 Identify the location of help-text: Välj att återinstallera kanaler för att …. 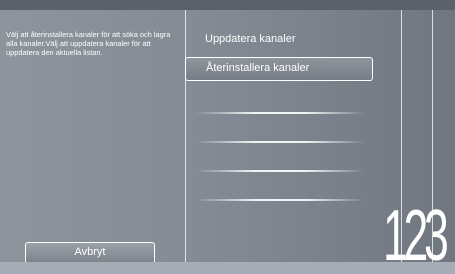
(88, 44).